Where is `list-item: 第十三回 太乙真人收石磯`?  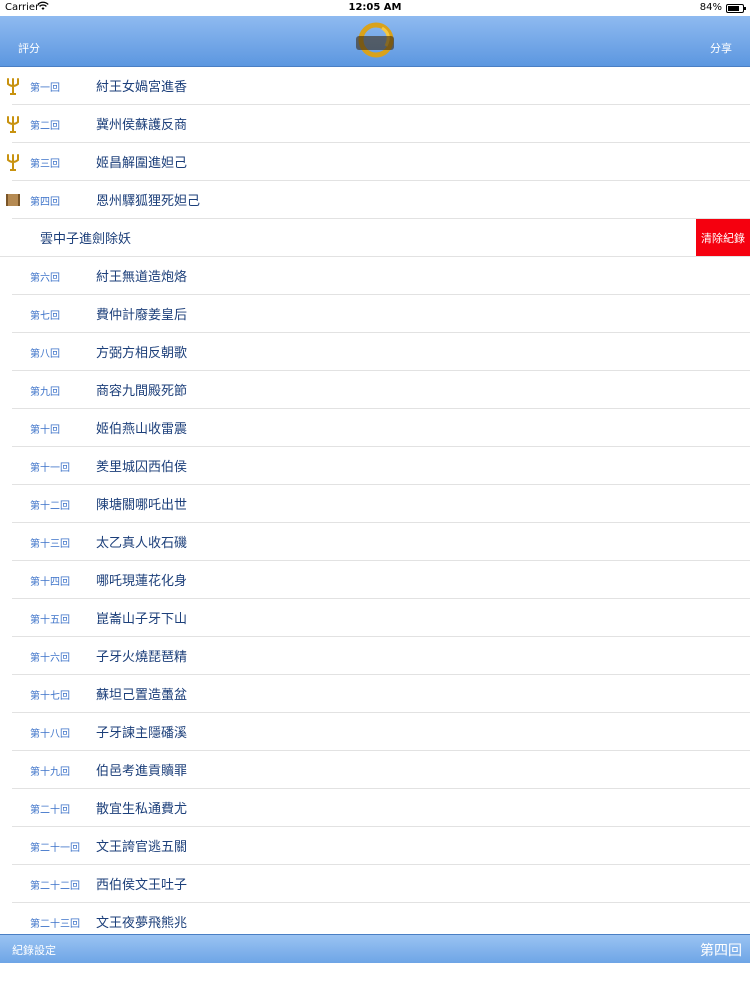
list-item: 第十三回 太乙真人收石磯 is located at coordinates (375, 542).